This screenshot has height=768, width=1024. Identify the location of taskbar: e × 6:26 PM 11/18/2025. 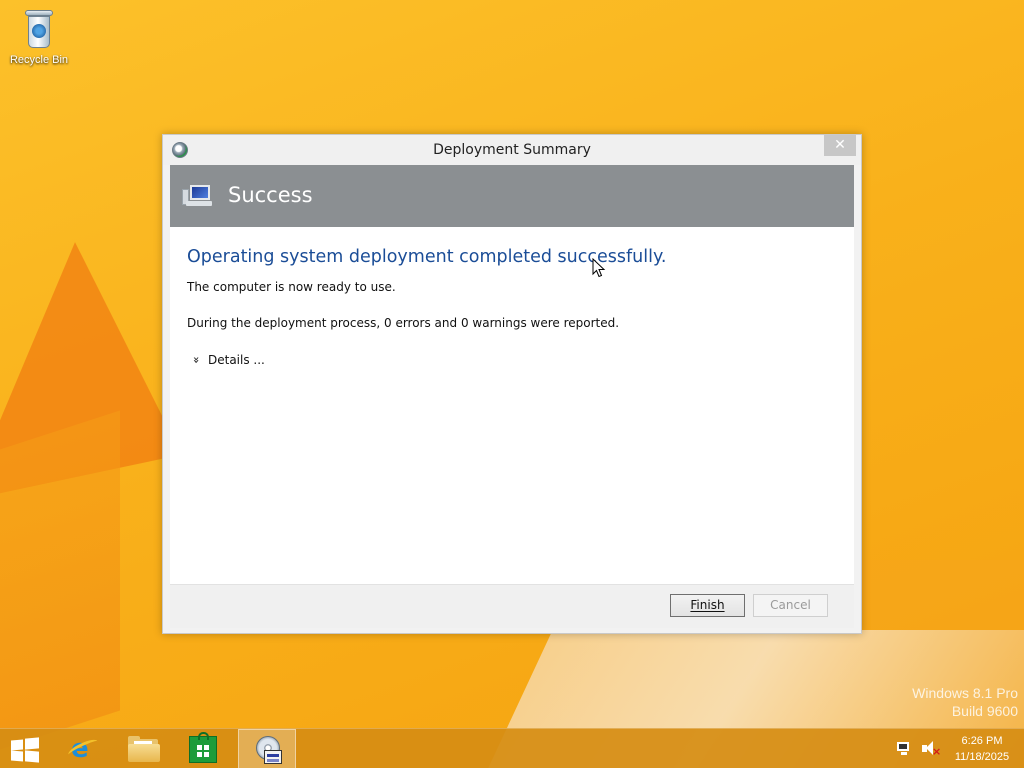
(512, 748).